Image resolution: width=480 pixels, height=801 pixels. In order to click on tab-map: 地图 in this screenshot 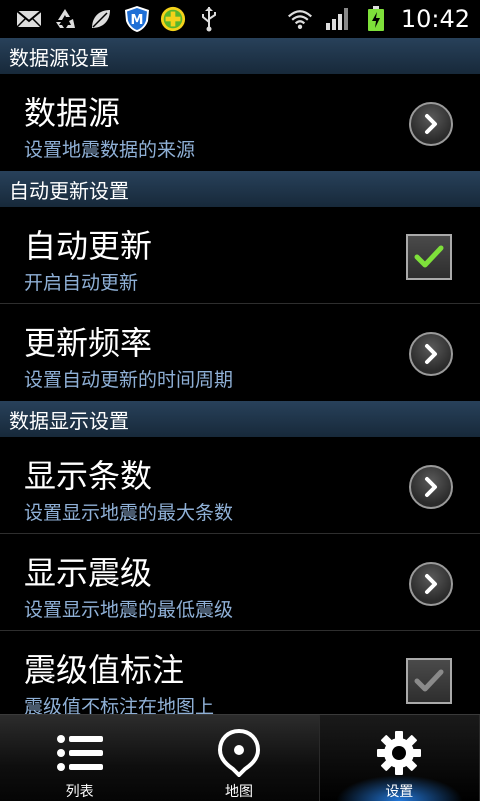, I will do `click(238, 758)`.